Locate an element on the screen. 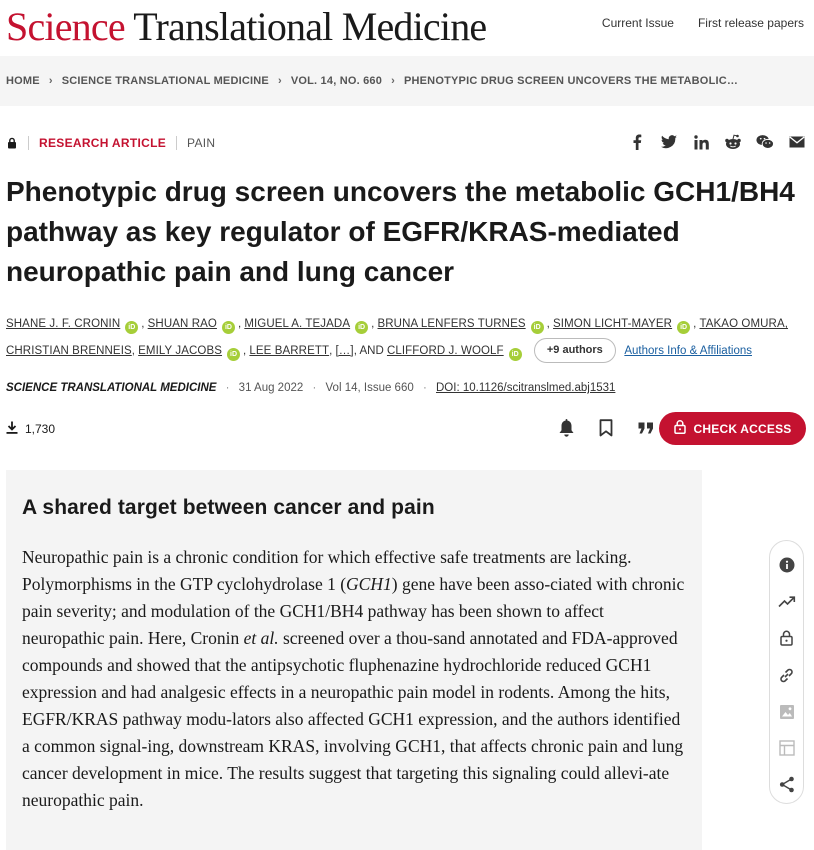 Image resolution: width=814 pixels, height=850 pixels. top-nav: Current Issue First release papers is located at coordinates (703, 23).